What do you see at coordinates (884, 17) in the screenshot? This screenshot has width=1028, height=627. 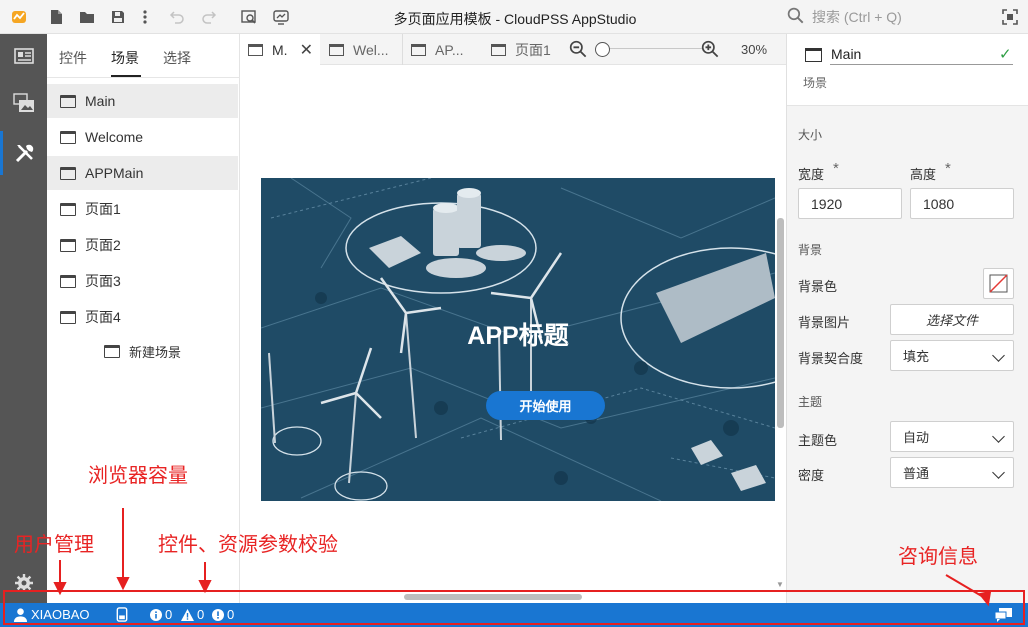 I see `search-box: 搜索 (Ctrl + Q)` at bounding box center [884, 17].